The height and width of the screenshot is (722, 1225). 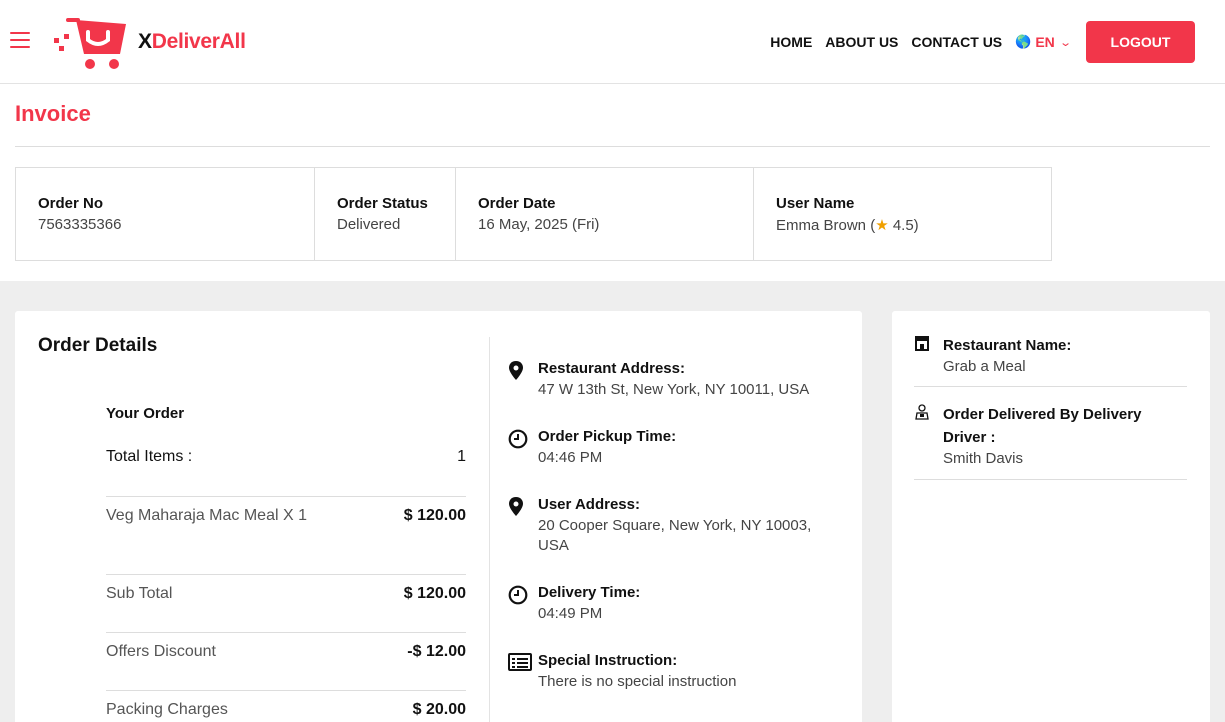 I want to click on discount-row: Offers Discount -$ 12.00, so click(x=286, y=661).